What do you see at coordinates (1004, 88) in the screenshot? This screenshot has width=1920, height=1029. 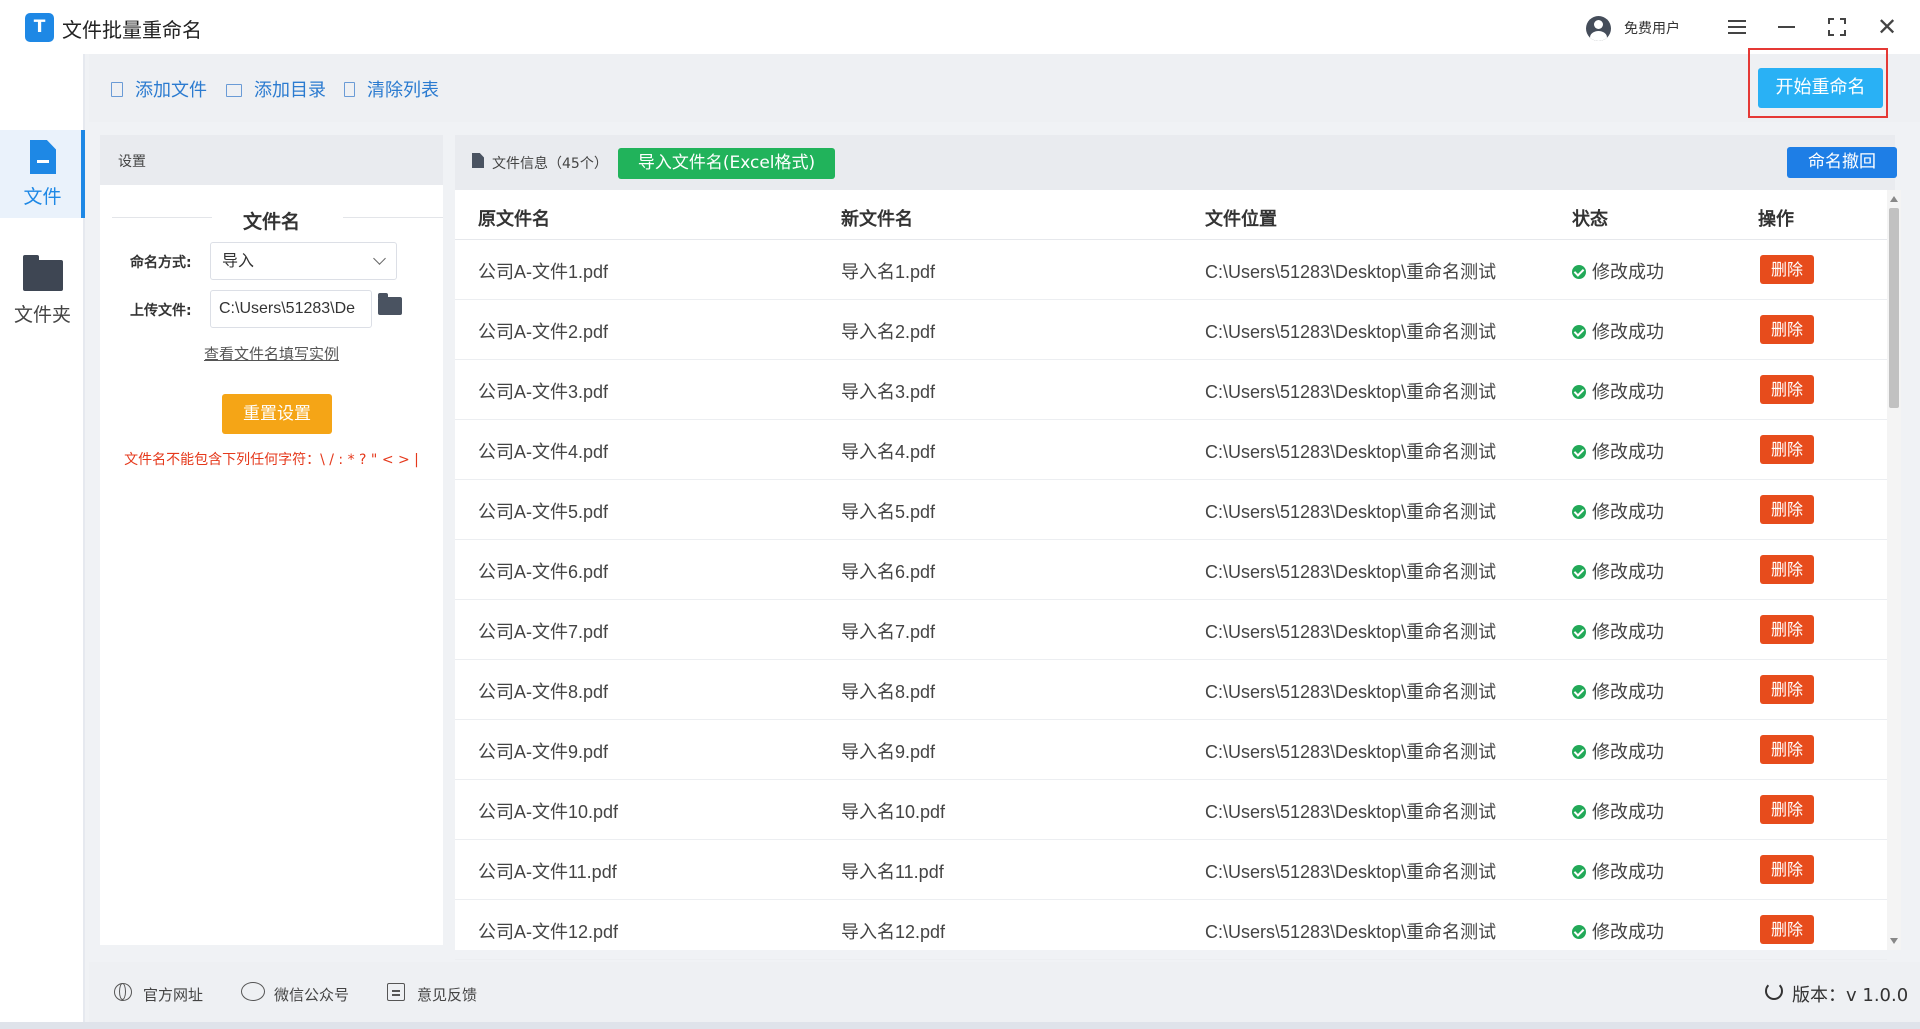 I see `top-toolbar: 添加文件 添加目录 清除列表` at bounding box center [1004, 88].